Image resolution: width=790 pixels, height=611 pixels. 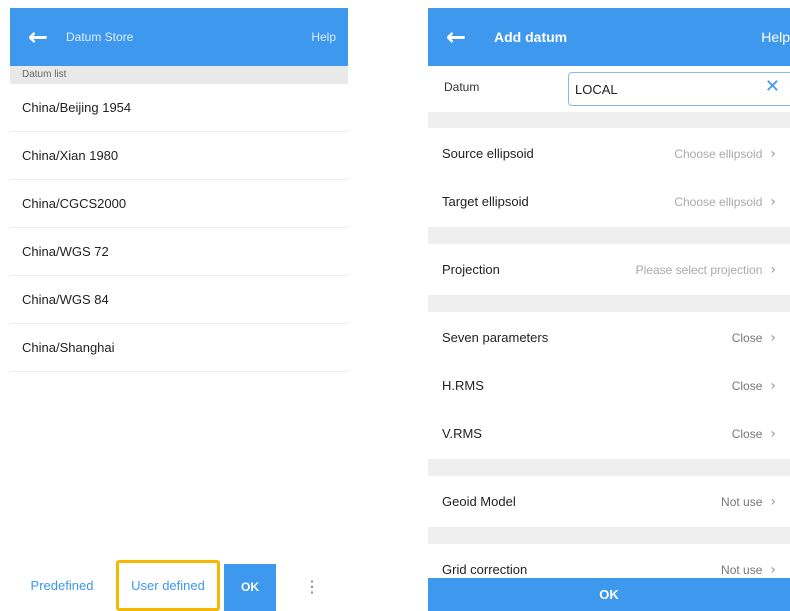 What do you see at coordinates (609, 502) in the screenshot?
I see `geoid-model-row: Geoid Model Not use ›` at bounding box center [609, 502].